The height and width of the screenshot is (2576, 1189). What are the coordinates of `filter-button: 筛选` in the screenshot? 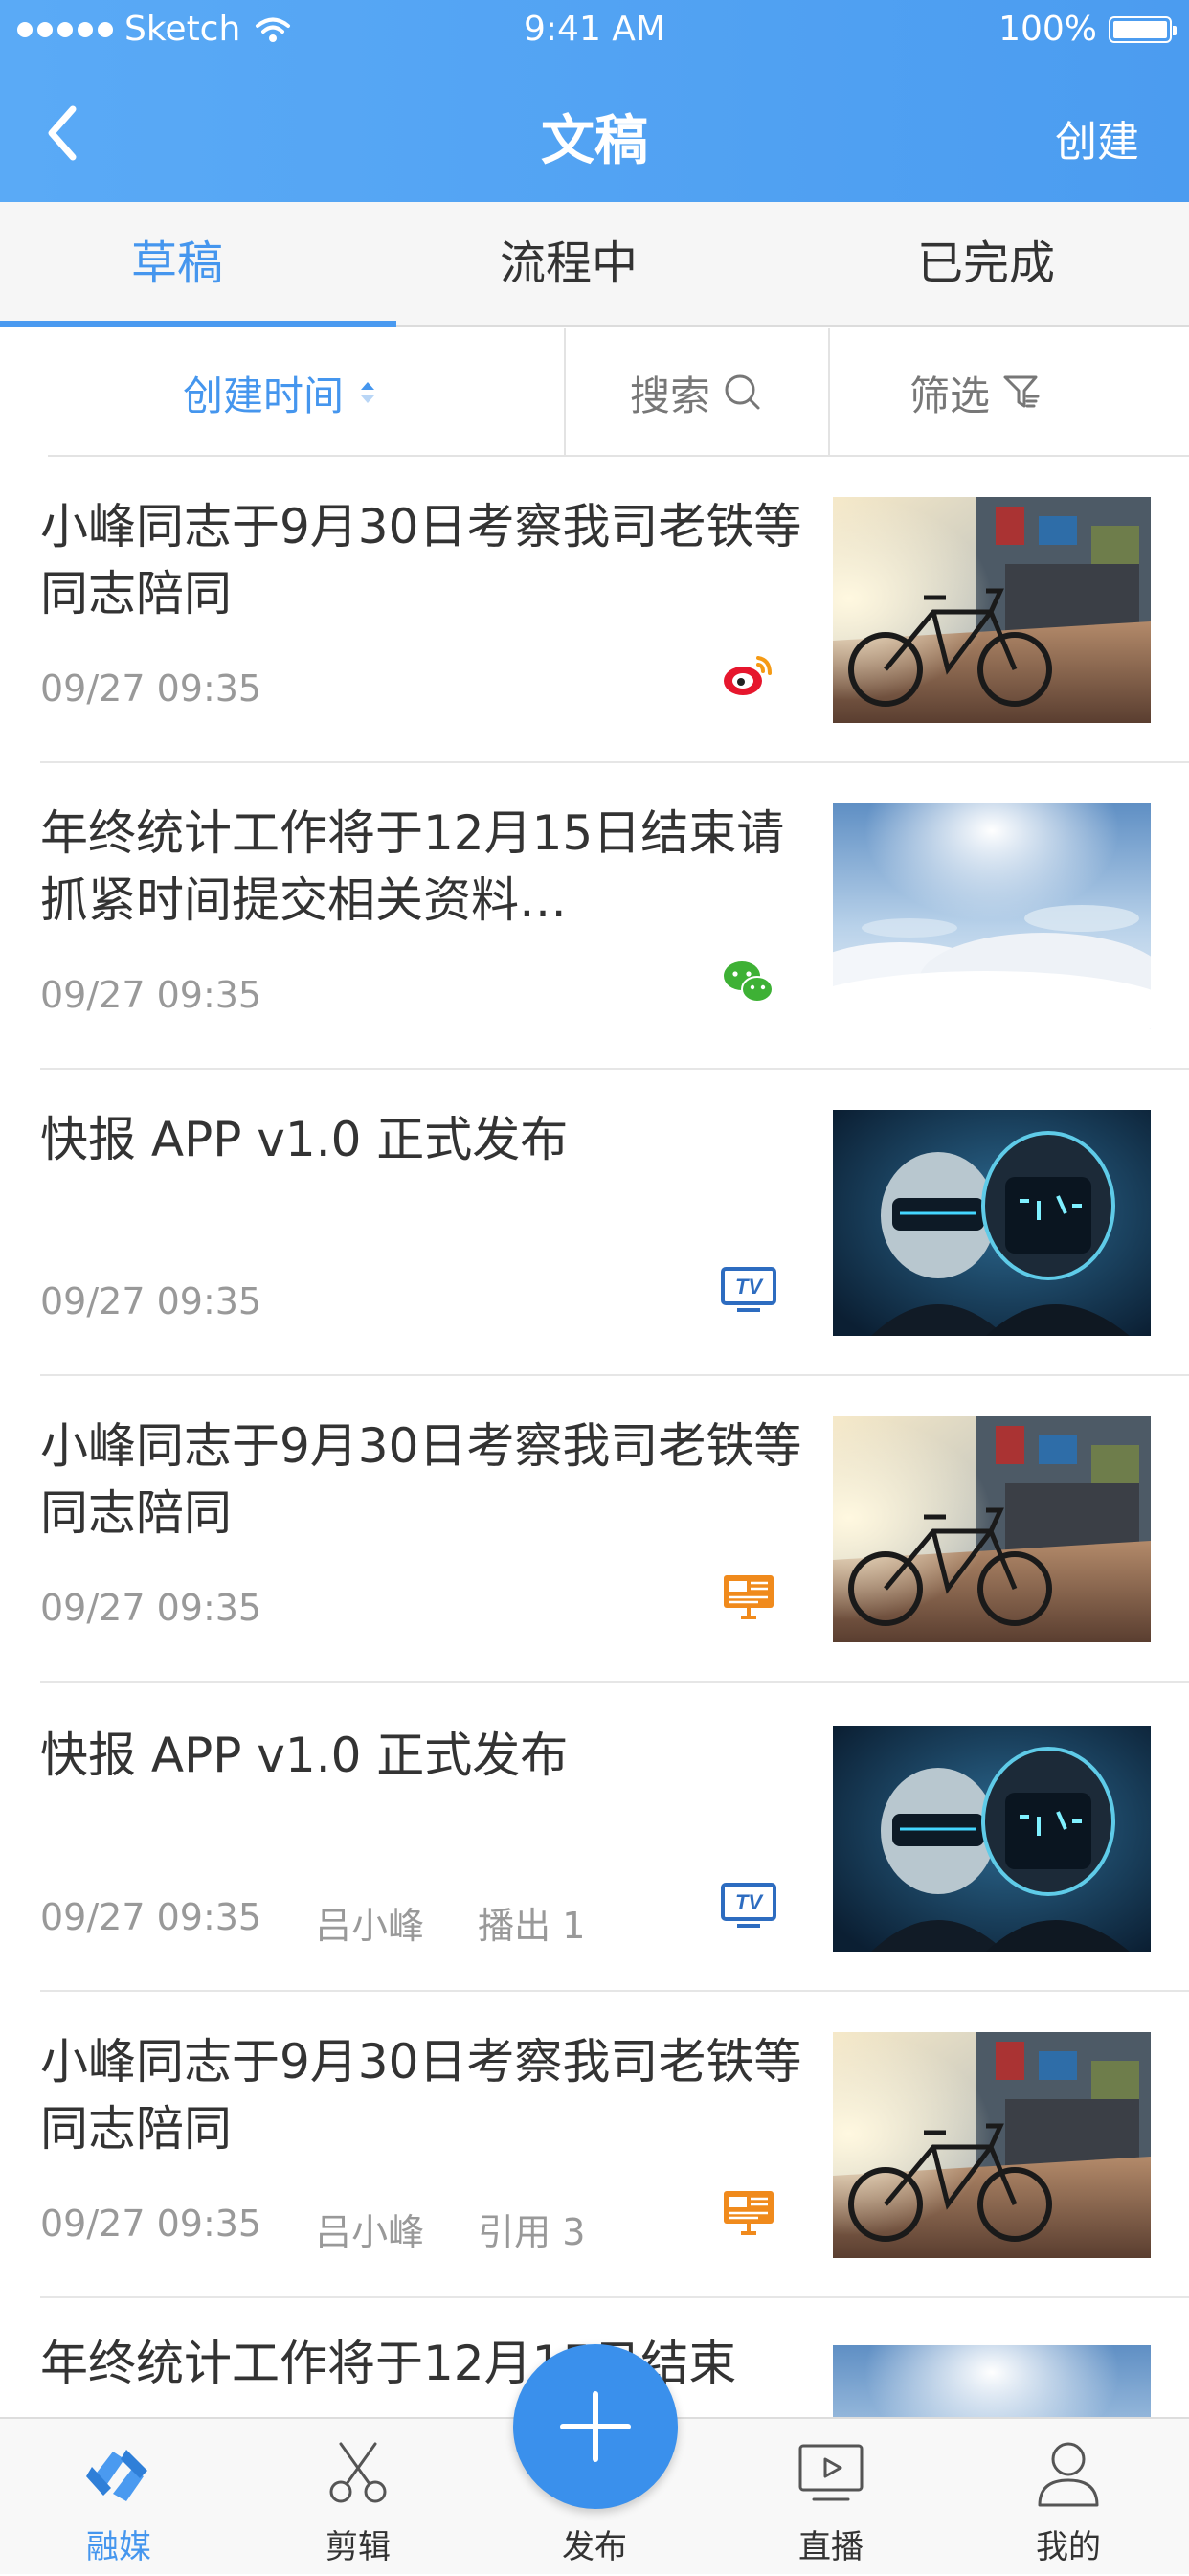 It's located at (976, 392).